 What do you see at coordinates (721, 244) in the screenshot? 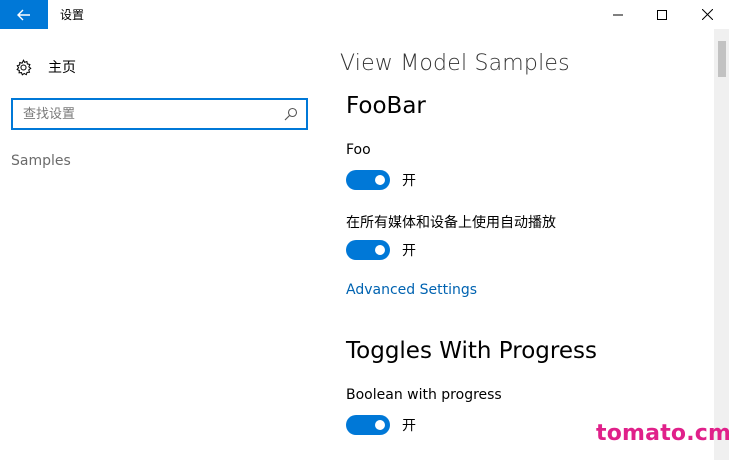
I see `vertical-scrollbar` at bounding box center [721, 244].